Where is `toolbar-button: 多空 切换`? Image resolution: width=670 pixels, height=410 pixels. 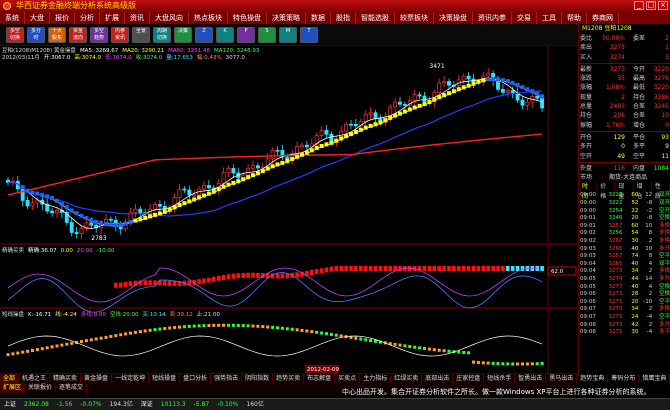 toolbar-button: 多空 切换 is located at coordinates (15, 34).